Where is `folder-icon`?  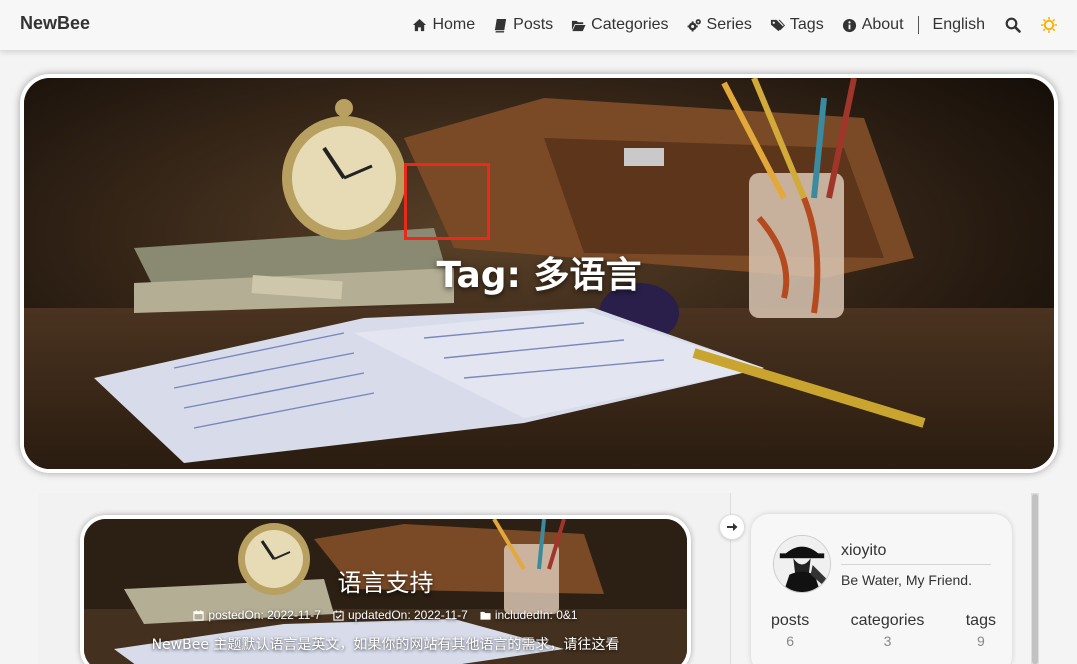 folder-icon is located at coordinates (485, 615).